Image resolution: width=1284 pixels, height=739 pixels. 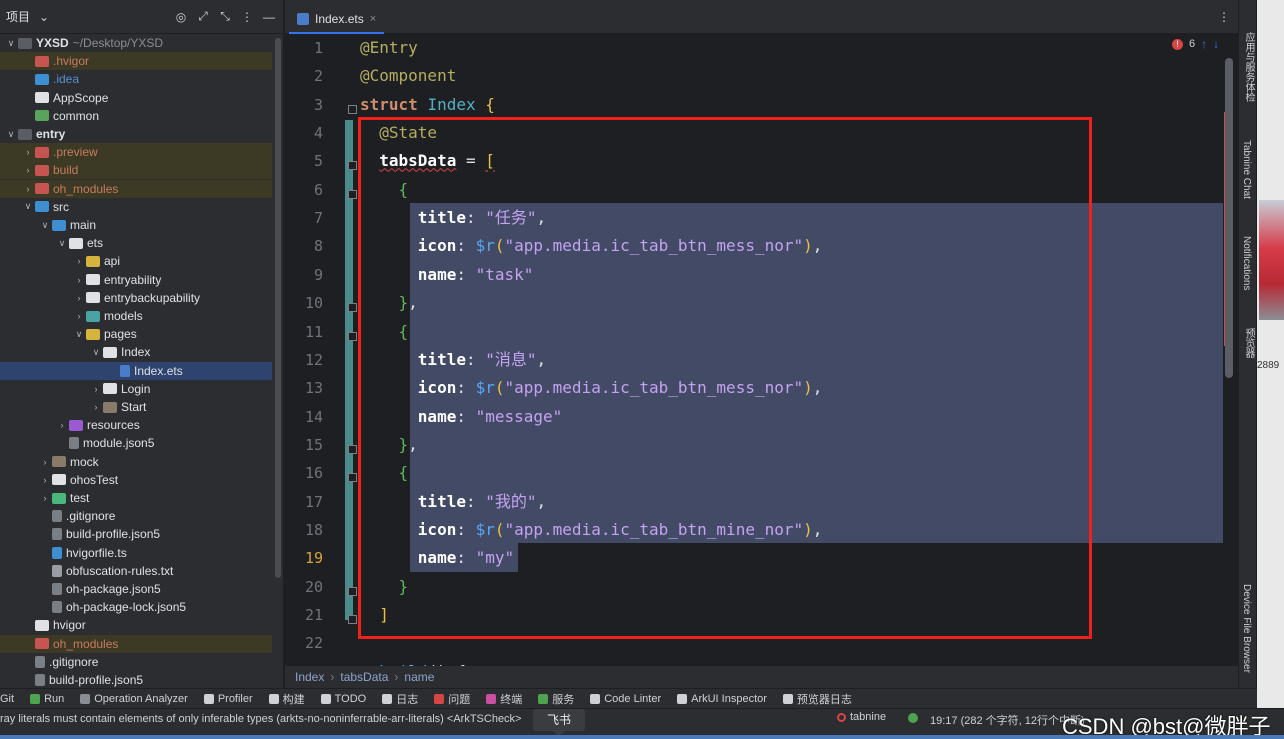 I want to click on tree-item: module.json5, so click(x=136, y=443).